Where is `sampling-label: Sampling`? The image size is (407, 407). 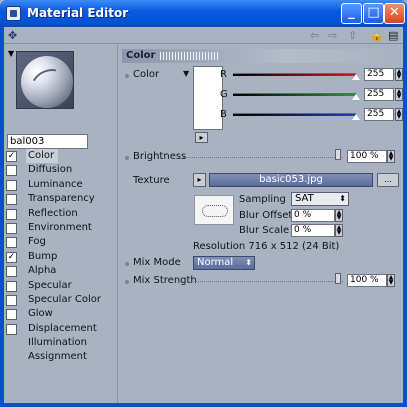
sampling-label: Sampling is located at coordinates (262, 199).